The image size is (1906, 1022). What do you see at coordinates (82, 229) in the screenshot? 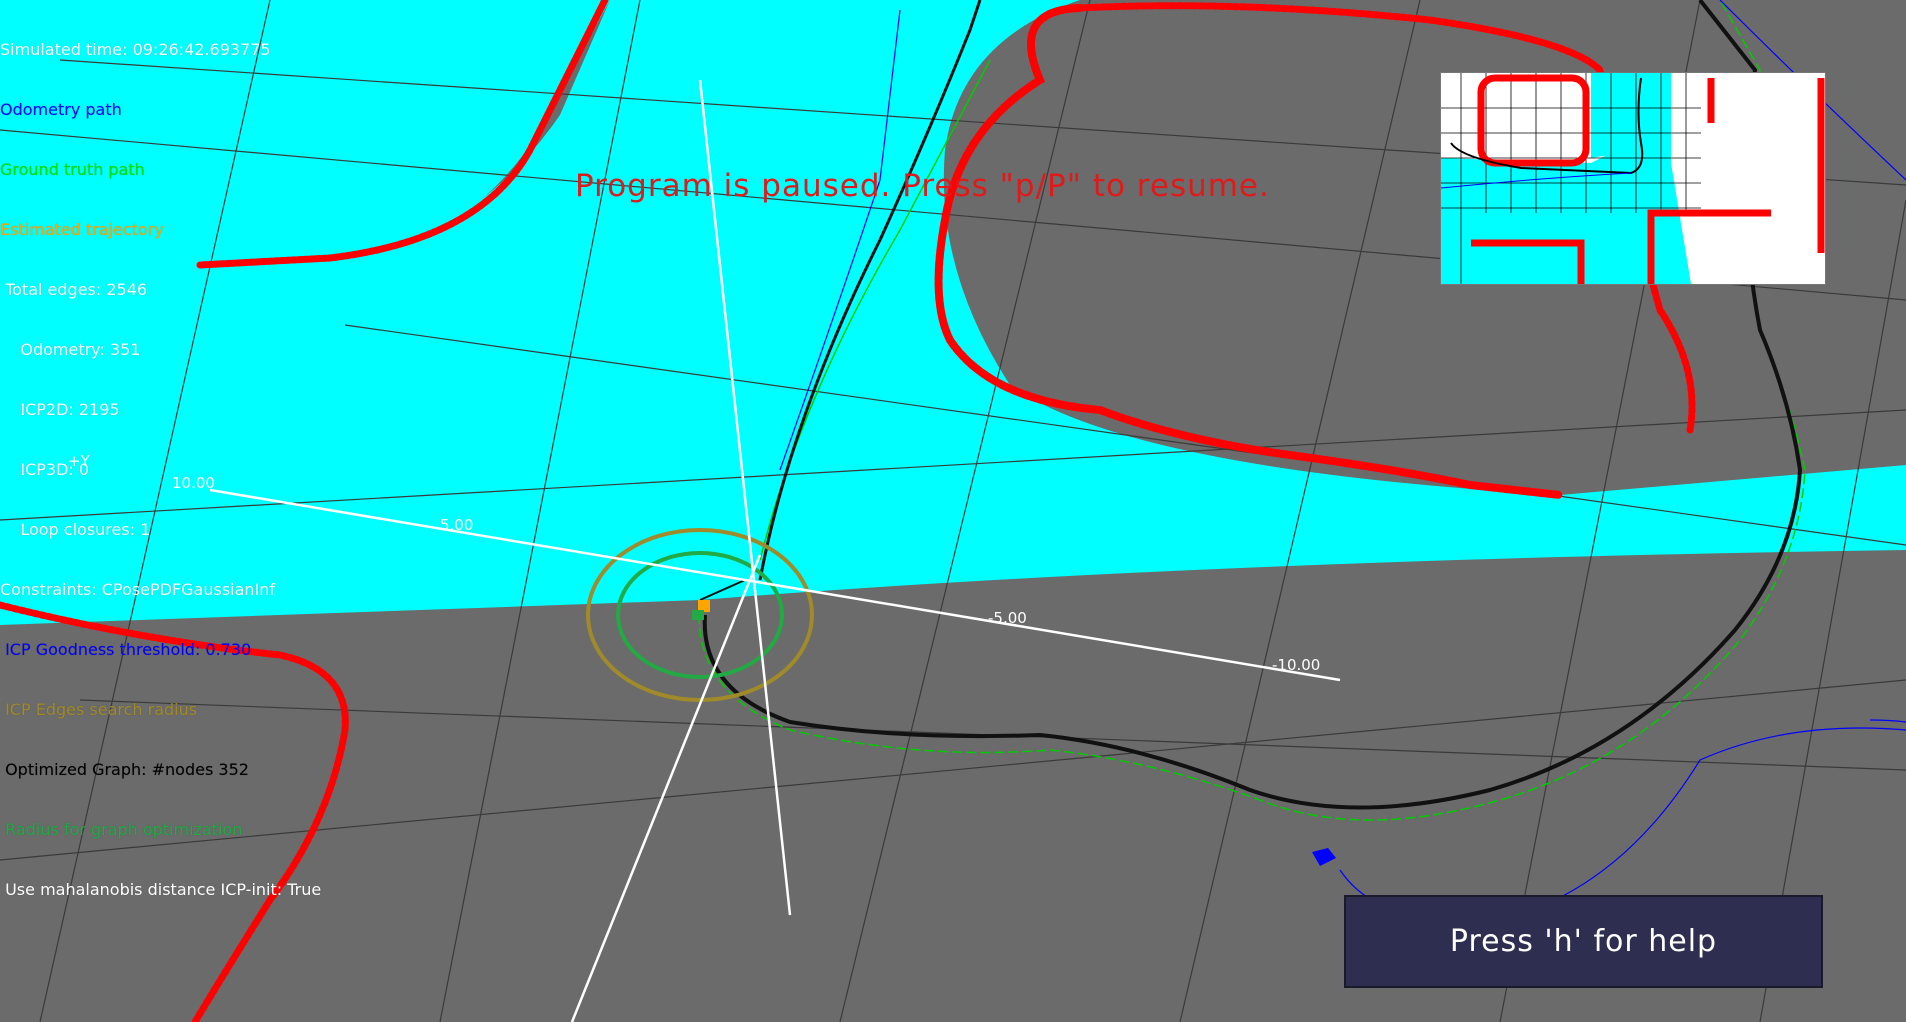
I see `hud-estimated-trajectory: Estimated trajectory` at bounding box center [82, 229].